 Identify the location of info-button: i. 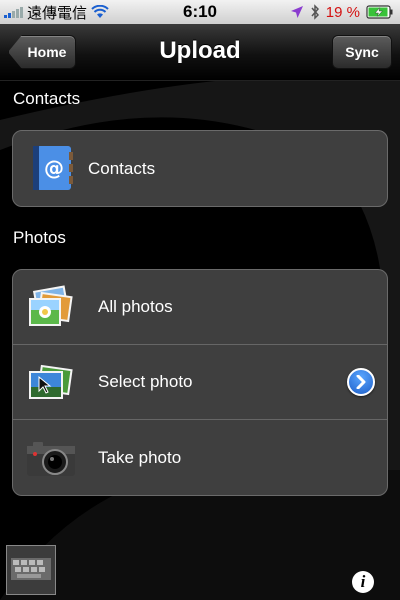
(363, 582).